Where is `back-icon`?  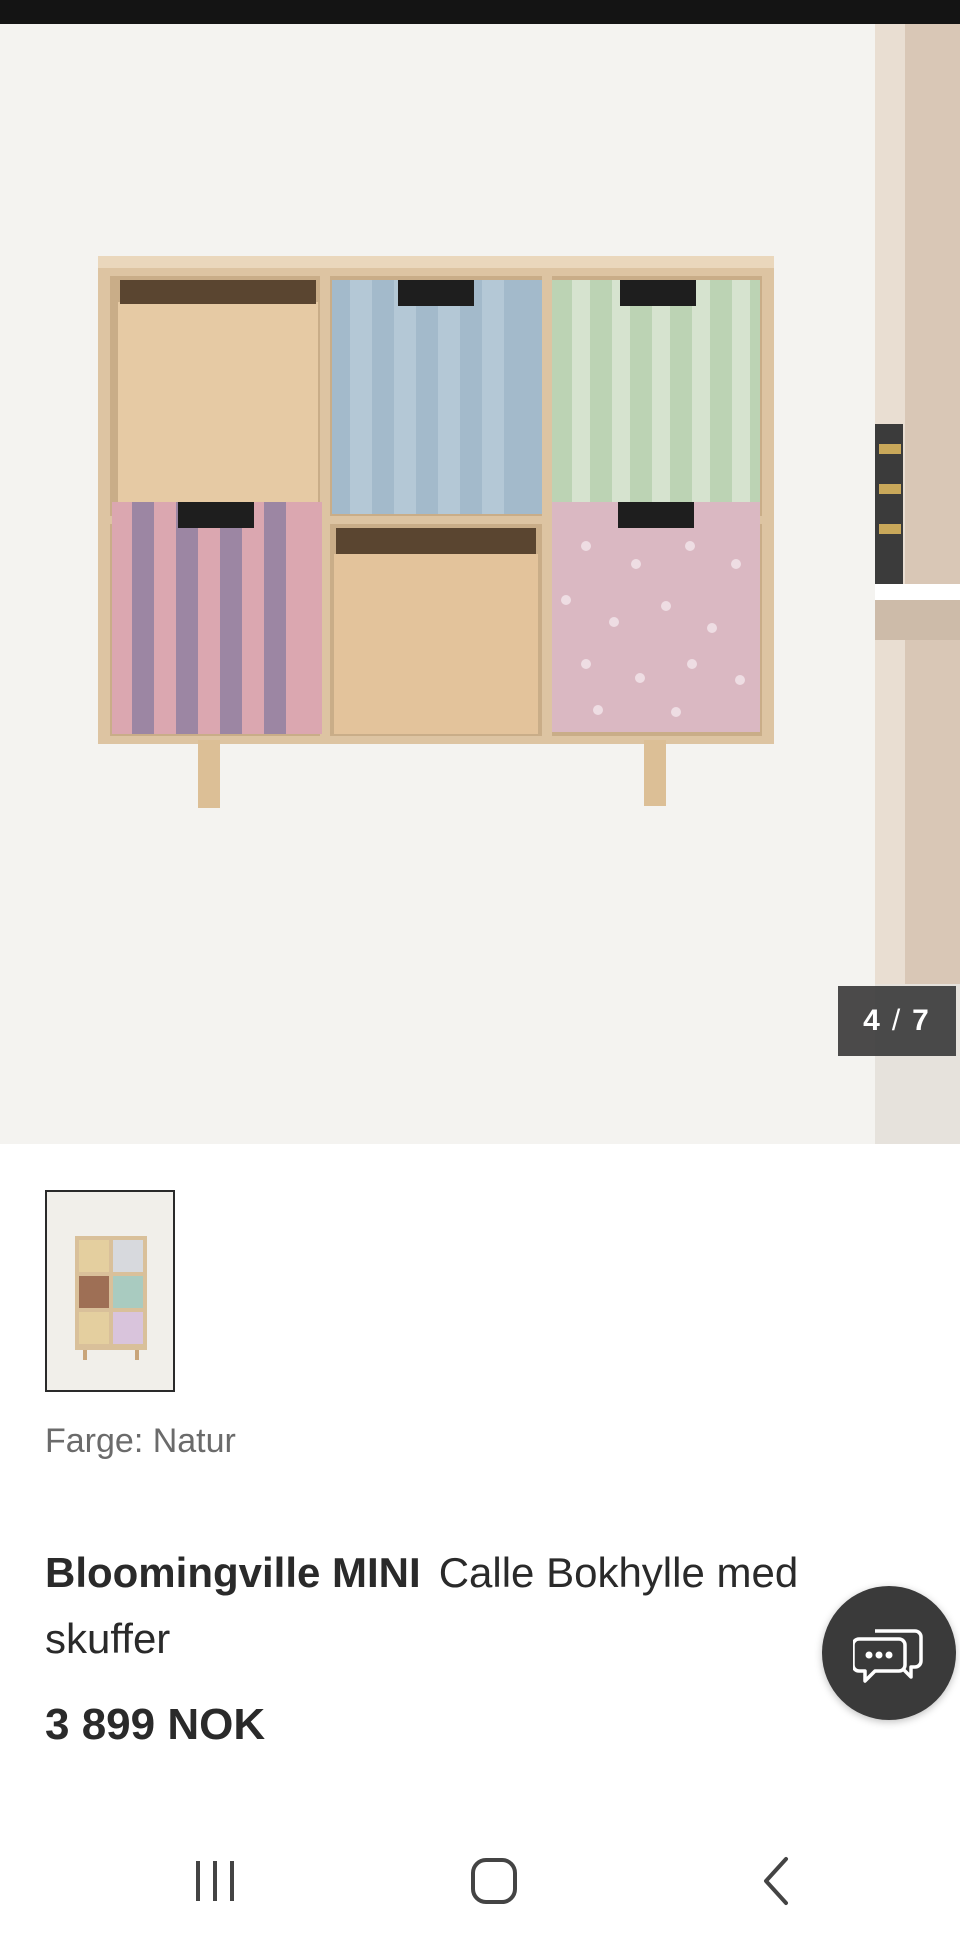
back-icon is located at coordinates (776, 1880).